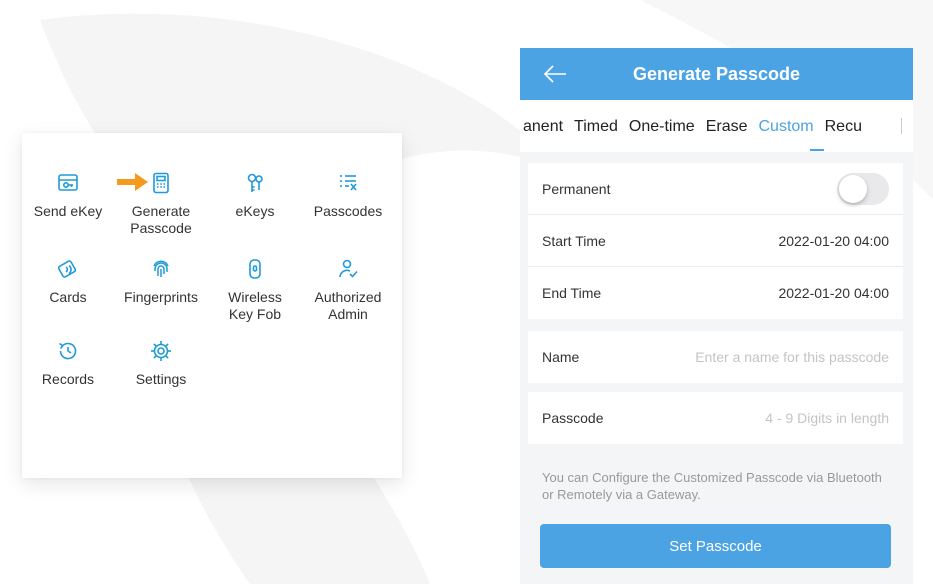  What do you see at coordinates (348, 211) in the screenshot?
I see `menu-label: Passcodes` at bounding box center [348, 211].